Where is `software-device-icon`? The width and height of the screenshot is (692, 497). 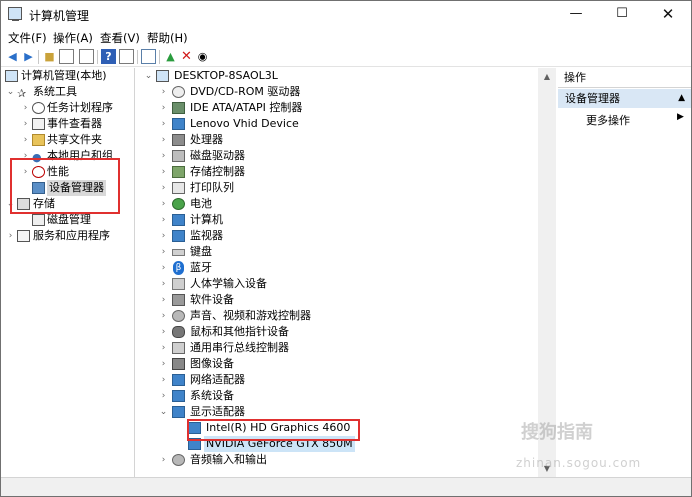 software-device-icon is located at coordinates (178, 300).